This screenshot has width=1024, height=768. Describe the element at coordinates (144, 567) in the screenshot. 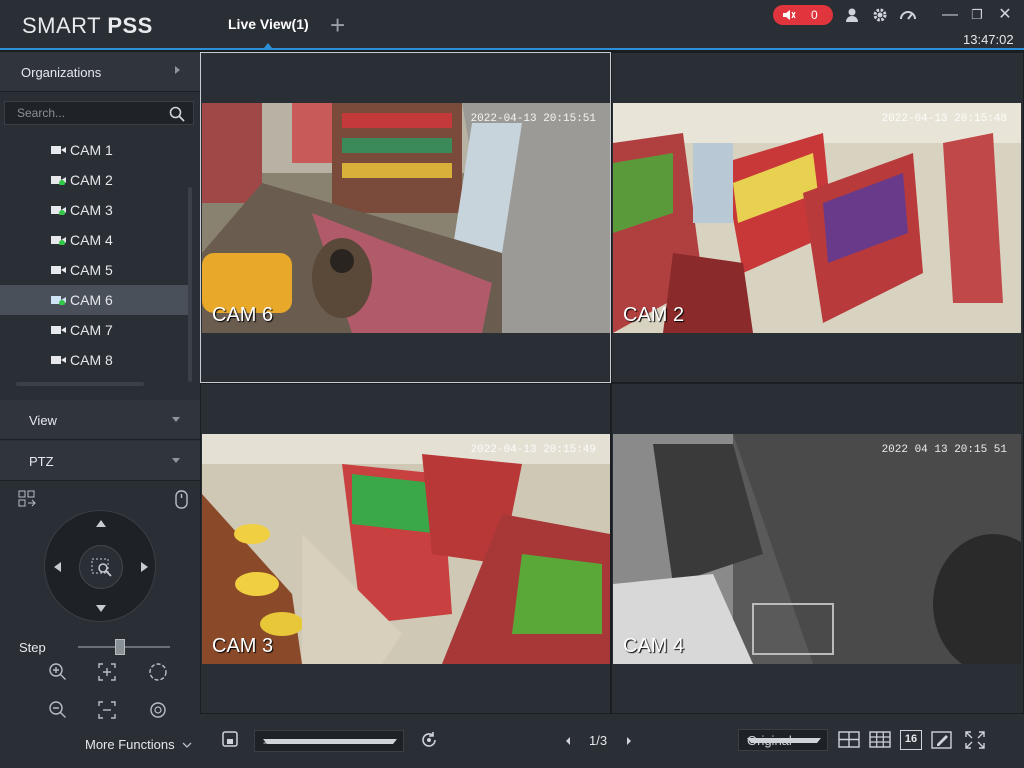

I see `ptz-right-icon` at that location.